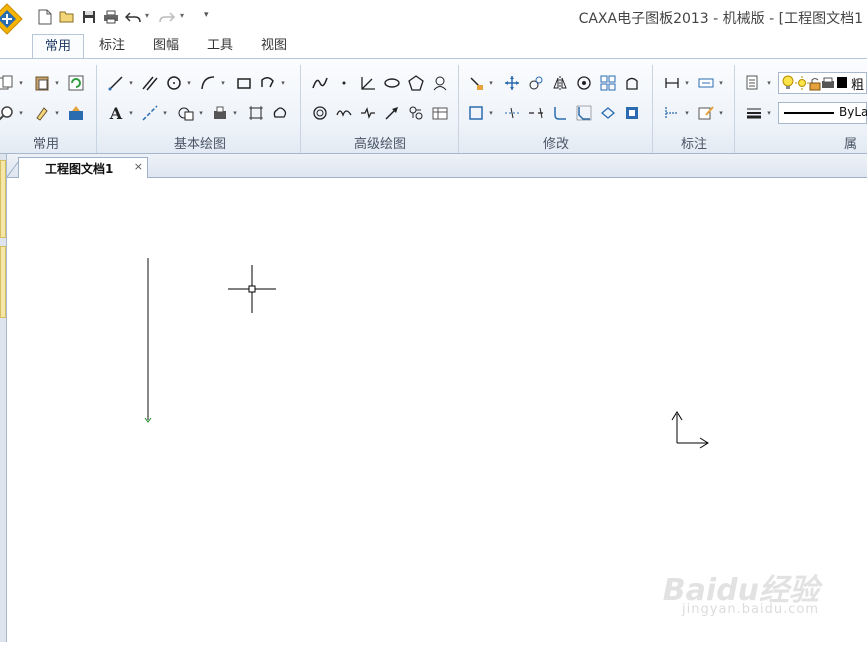  Describe the element at coordinates (67, 17) in the screenshot. I see `open-folder-icon` at that location.